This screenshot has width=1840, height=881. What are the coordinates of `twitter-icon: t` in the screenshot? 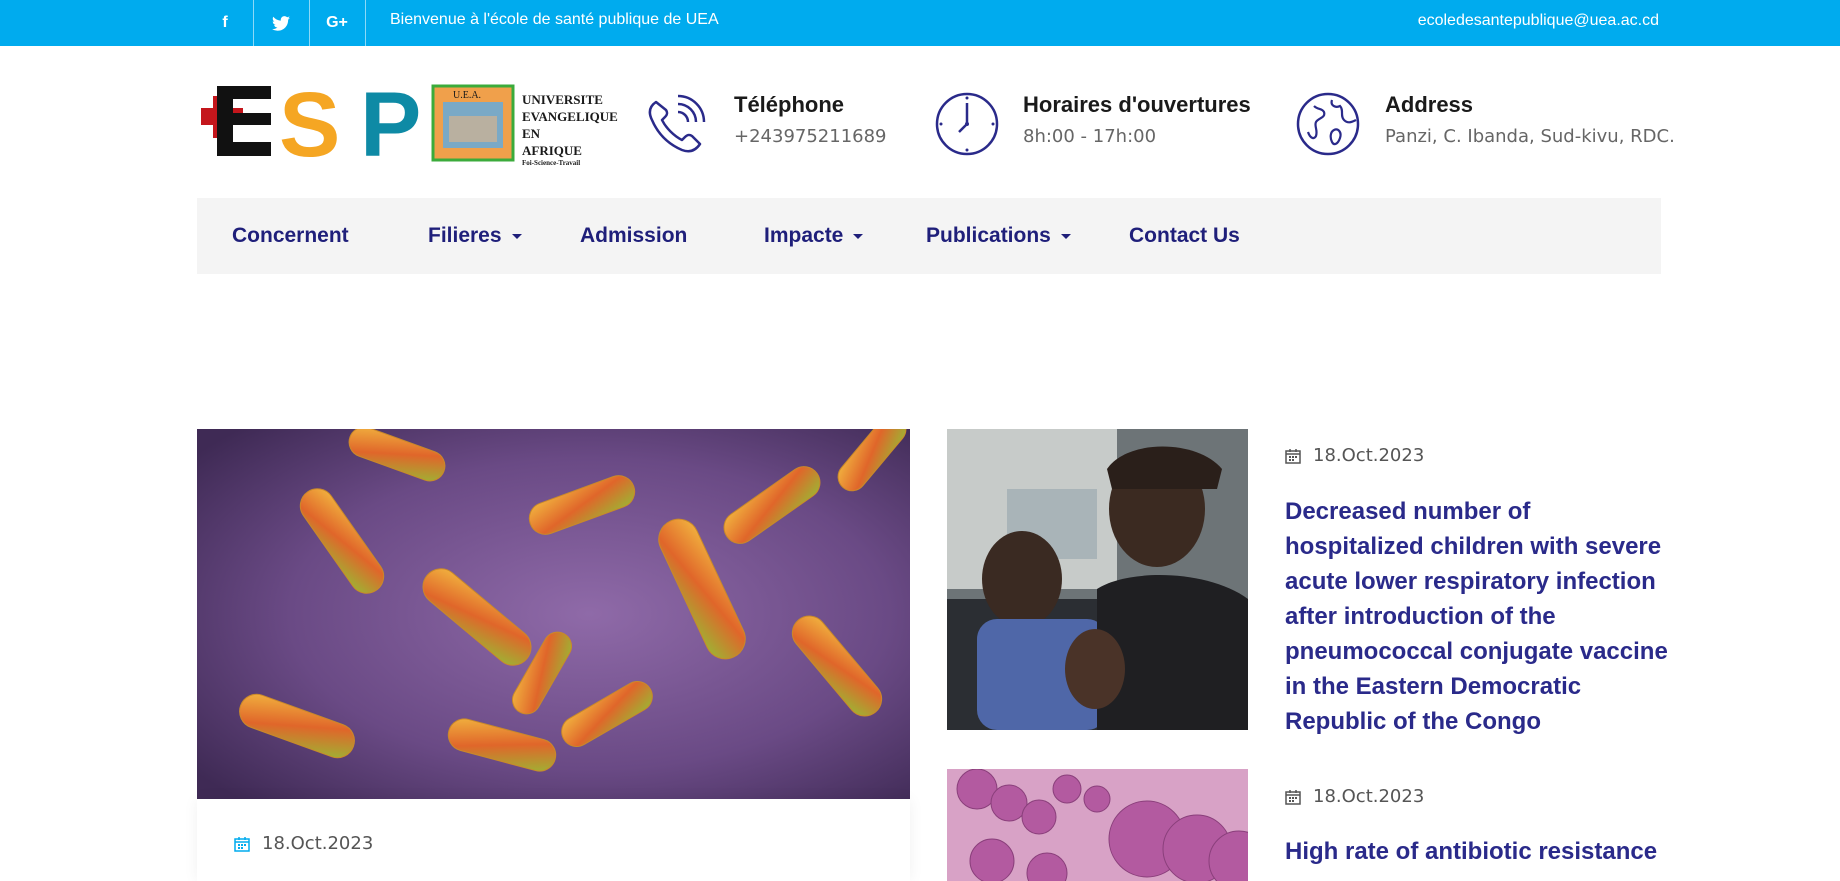 It's located at (281, 23).